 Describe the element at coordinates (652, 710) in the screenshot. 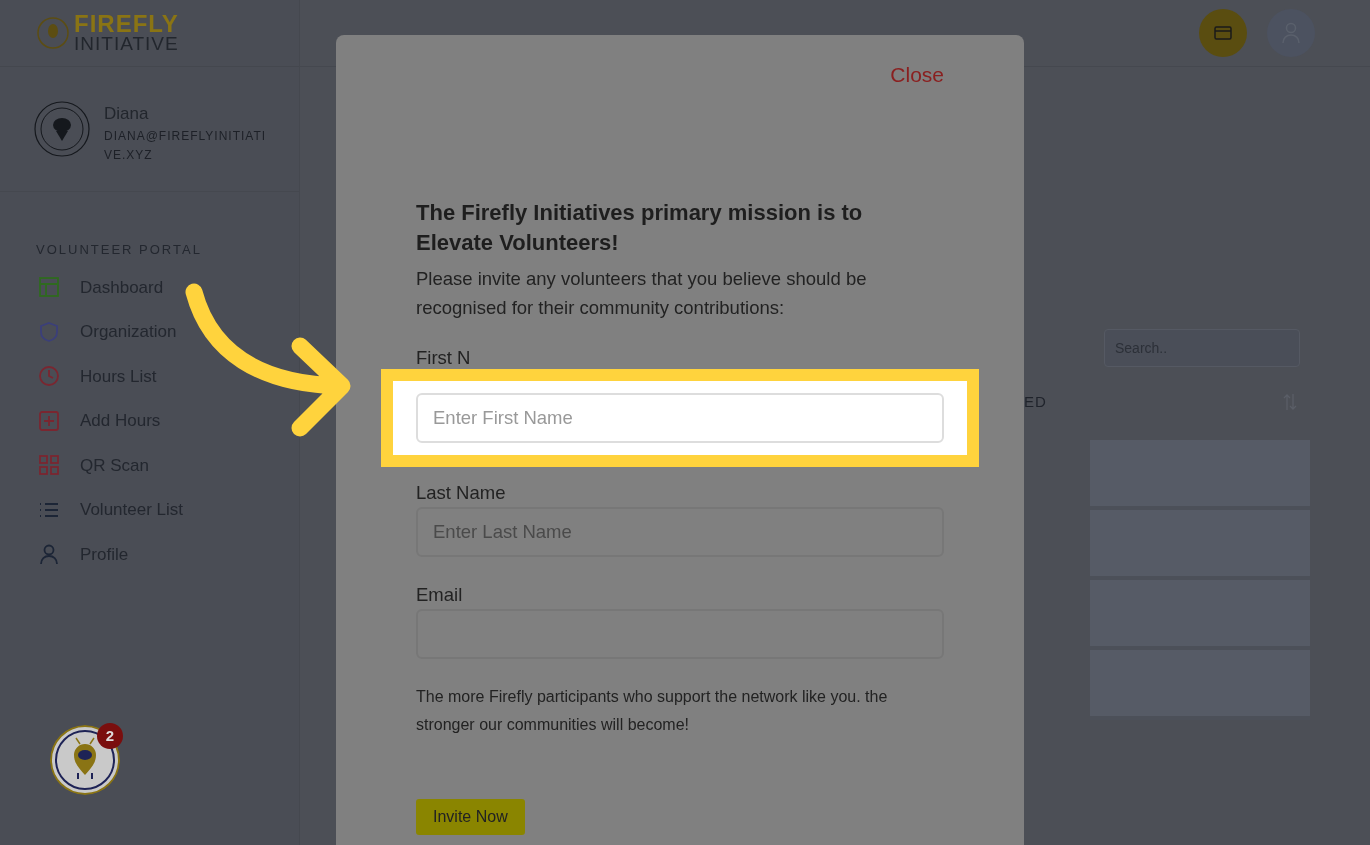

I see `modal-note: The more Firefly participants who support the network like you. the stronger our communities will become!` at that location.